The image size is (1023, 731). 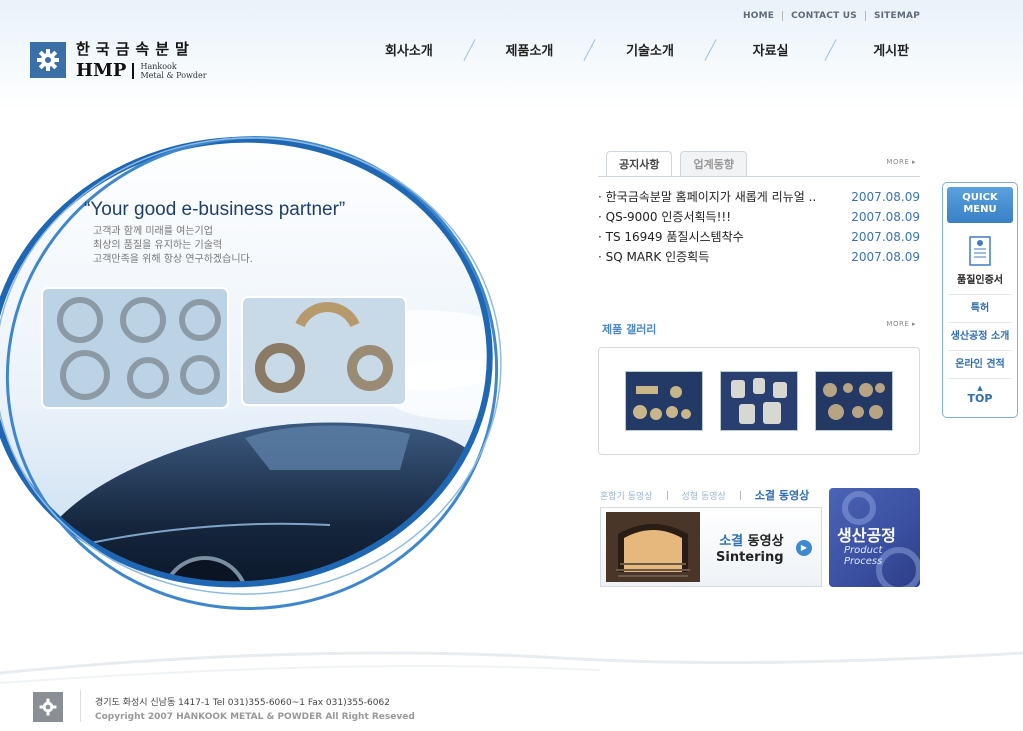 What do you see at coordinates (891, 49) in the screenshot?
I see `nav-board: 게시판` at bounding box center [891, 49].